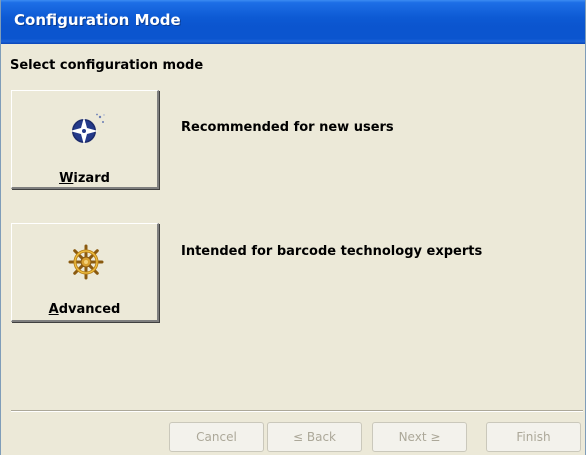 Image resolution: width=586 pixels, height=455 pixels. What do you see at coordinates (86, 264) in the screenshot?
I see `ship-wheel-icon` at bounding box center [86, 264].